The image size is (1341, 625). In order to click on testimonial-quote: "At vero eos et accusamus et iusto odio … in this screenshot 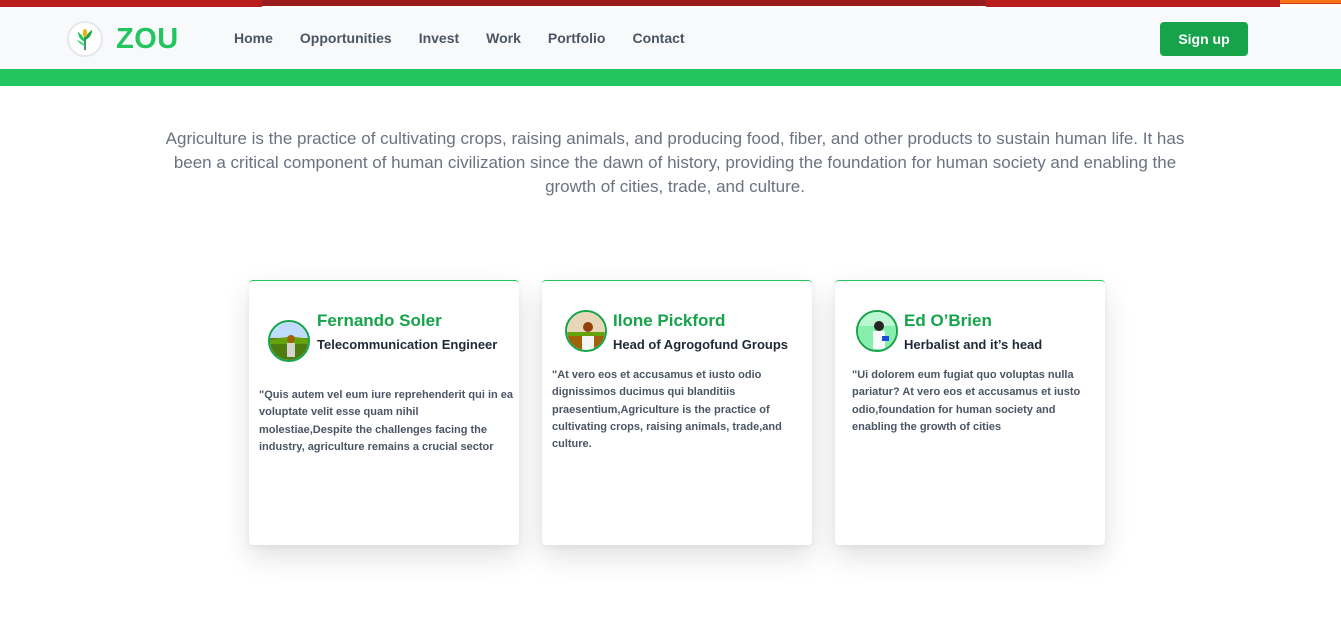, I will do `click(667, 410)`.